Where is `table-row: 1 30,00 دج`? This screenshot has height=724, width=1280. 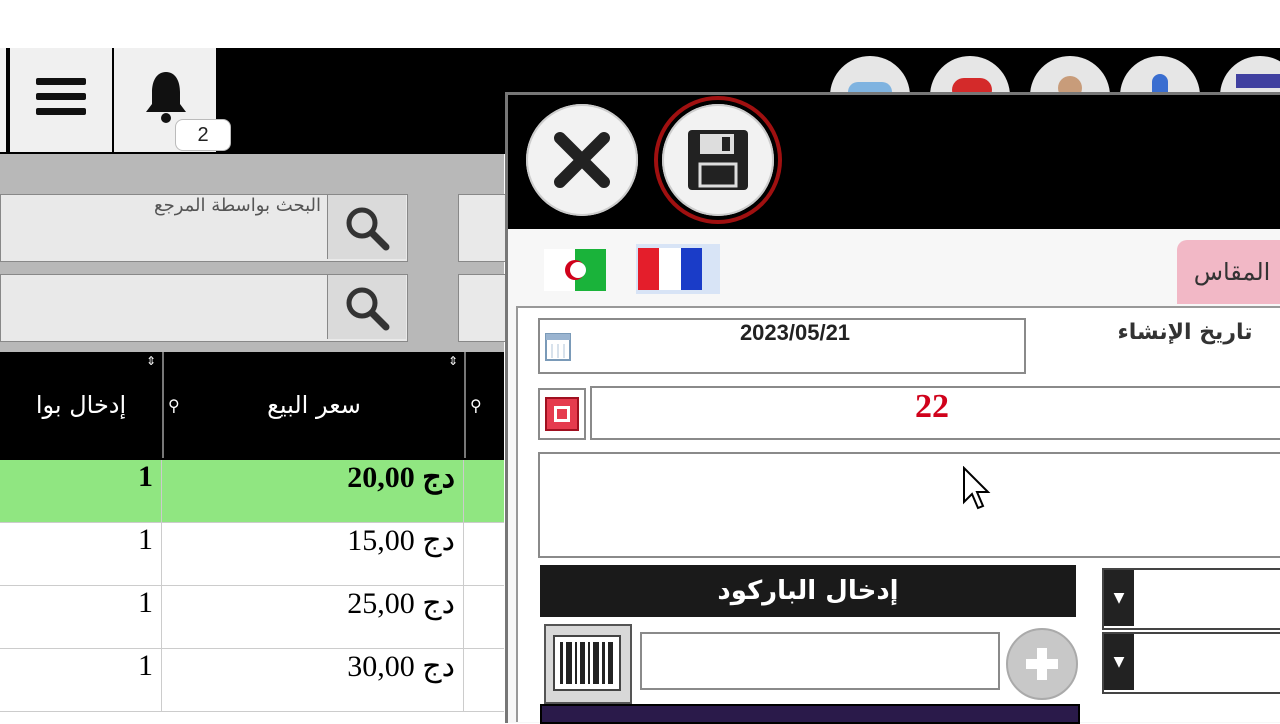
table-row: 1 30,00 دج is located at coordinates (252, 680).